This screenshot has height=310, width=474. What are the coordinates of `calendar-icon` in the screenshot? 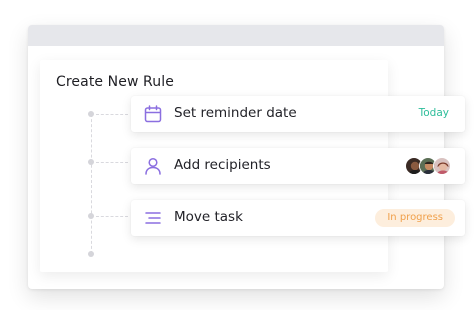 It's located at (153, 114).